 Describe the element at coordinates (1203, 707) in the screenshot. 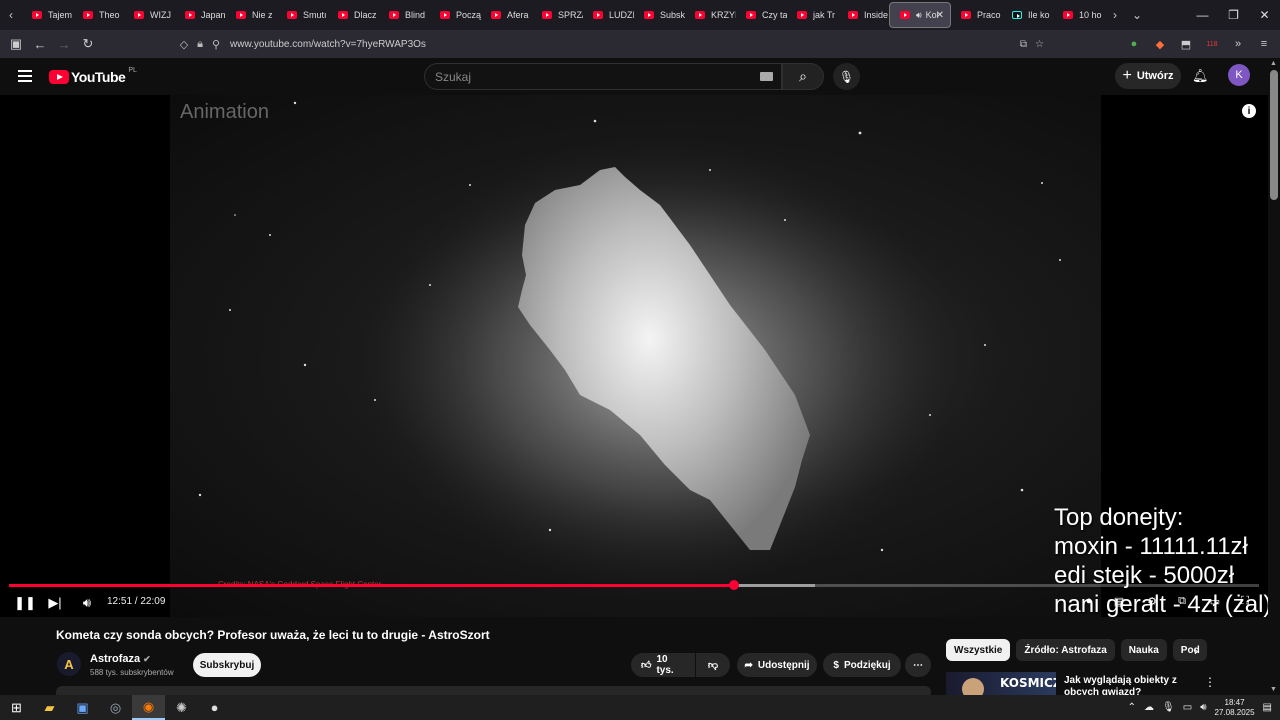

I see `volume-tray-icon: 🔊︎` at that location.